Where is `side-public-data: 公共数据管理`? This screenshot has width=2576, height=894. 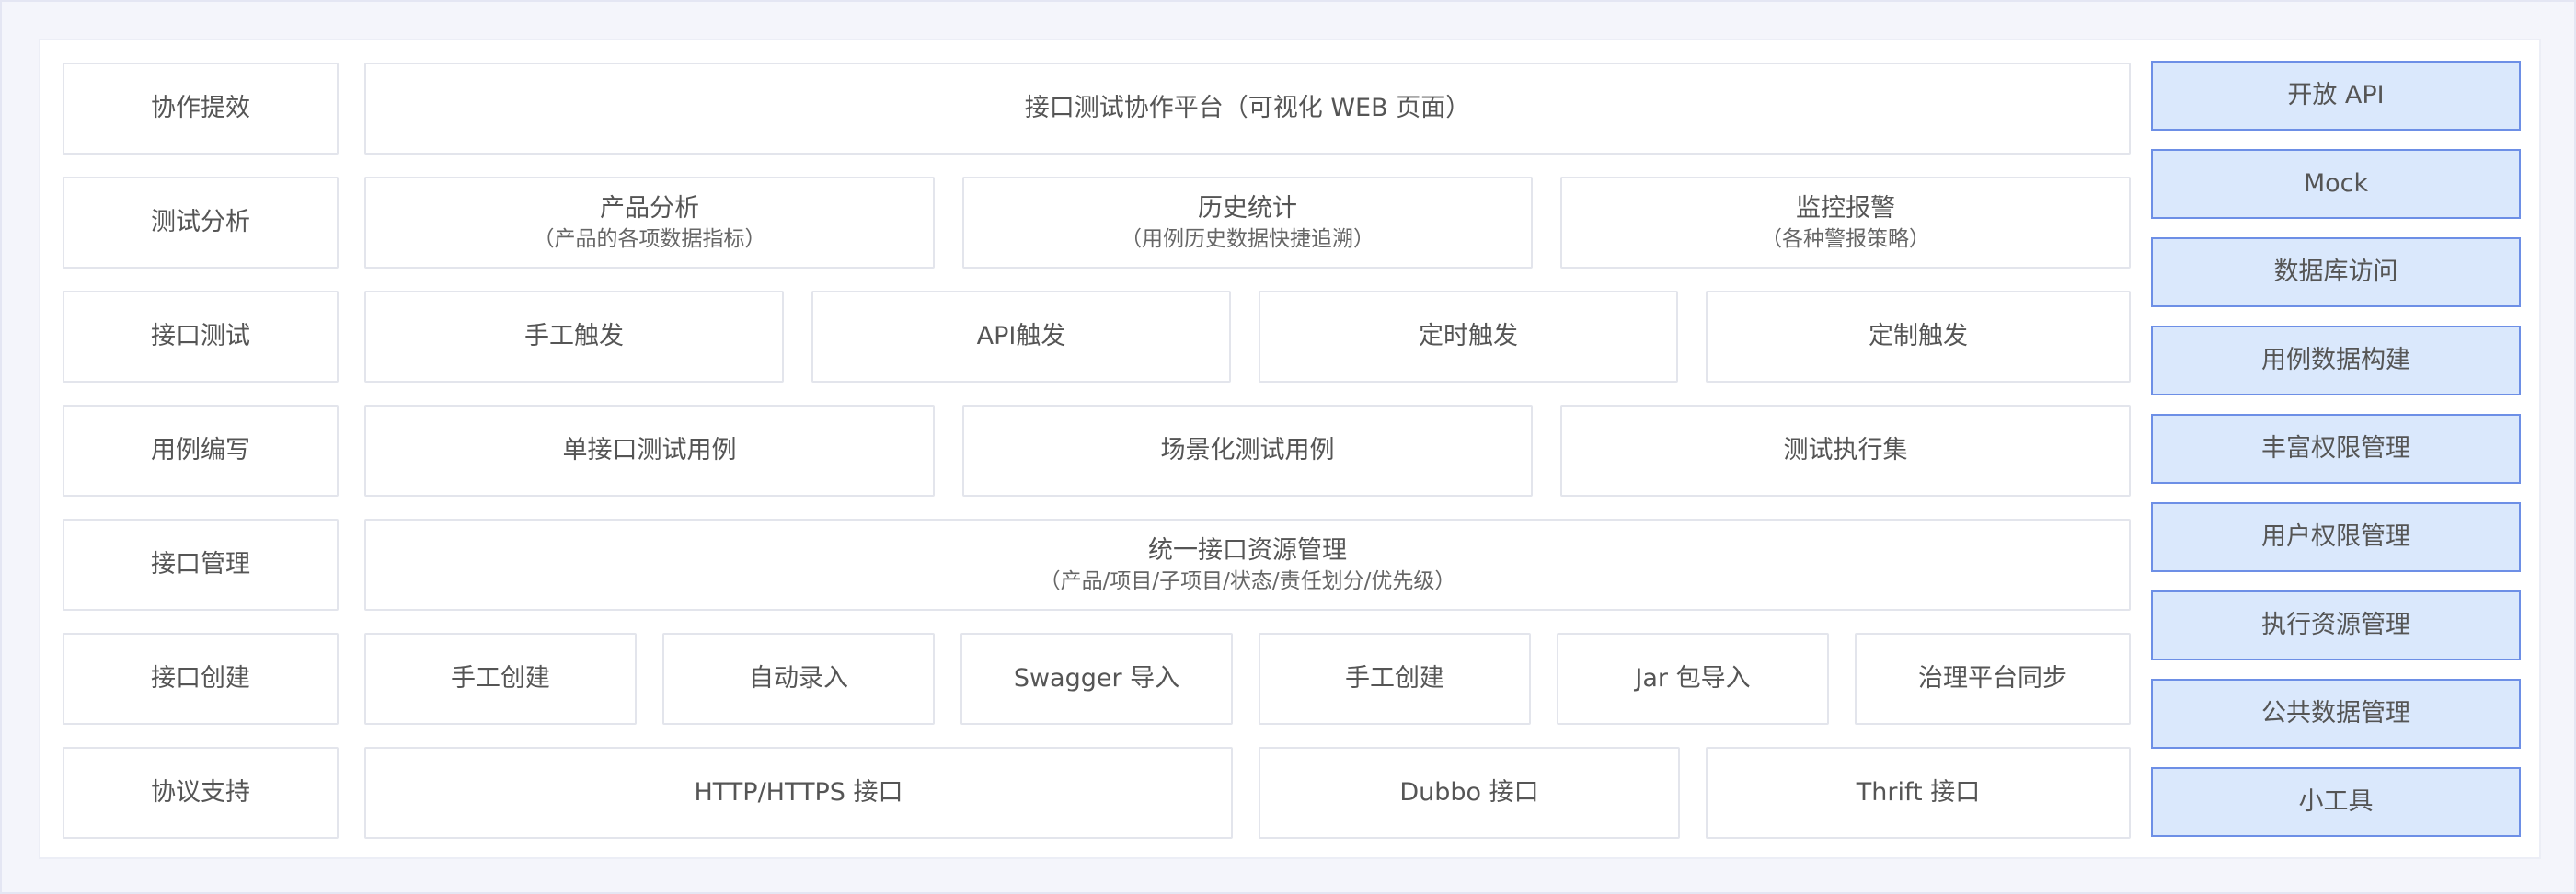 side-public-data: 公共数据管理 is located at coordinates (2336, 714).